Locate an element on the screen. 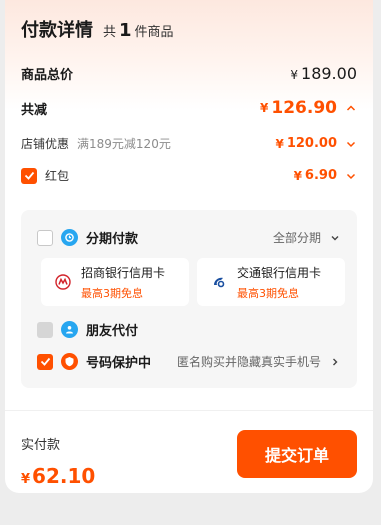 This screenshot has height=525, width=381. bank-card-bocom: 交通银行信用卡 最高3期免息 is located at coordinates (271, 282).